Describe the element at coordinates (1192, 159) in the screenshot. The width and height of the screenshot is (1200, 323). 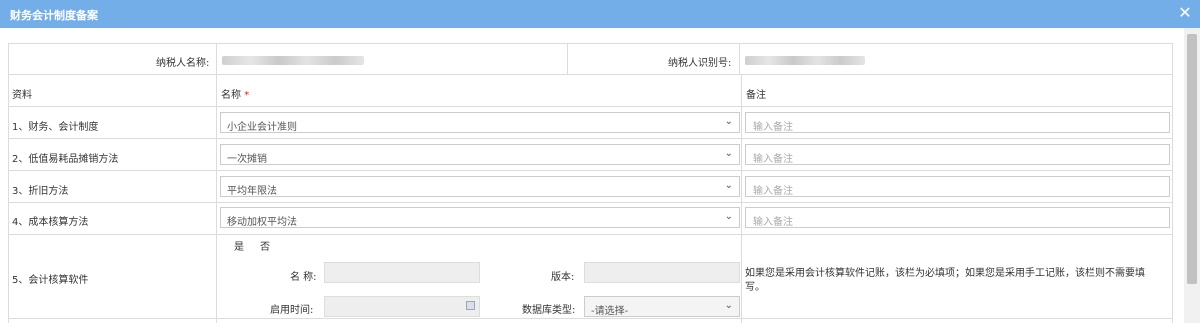
I see `scrollbar-thumb` at that location.